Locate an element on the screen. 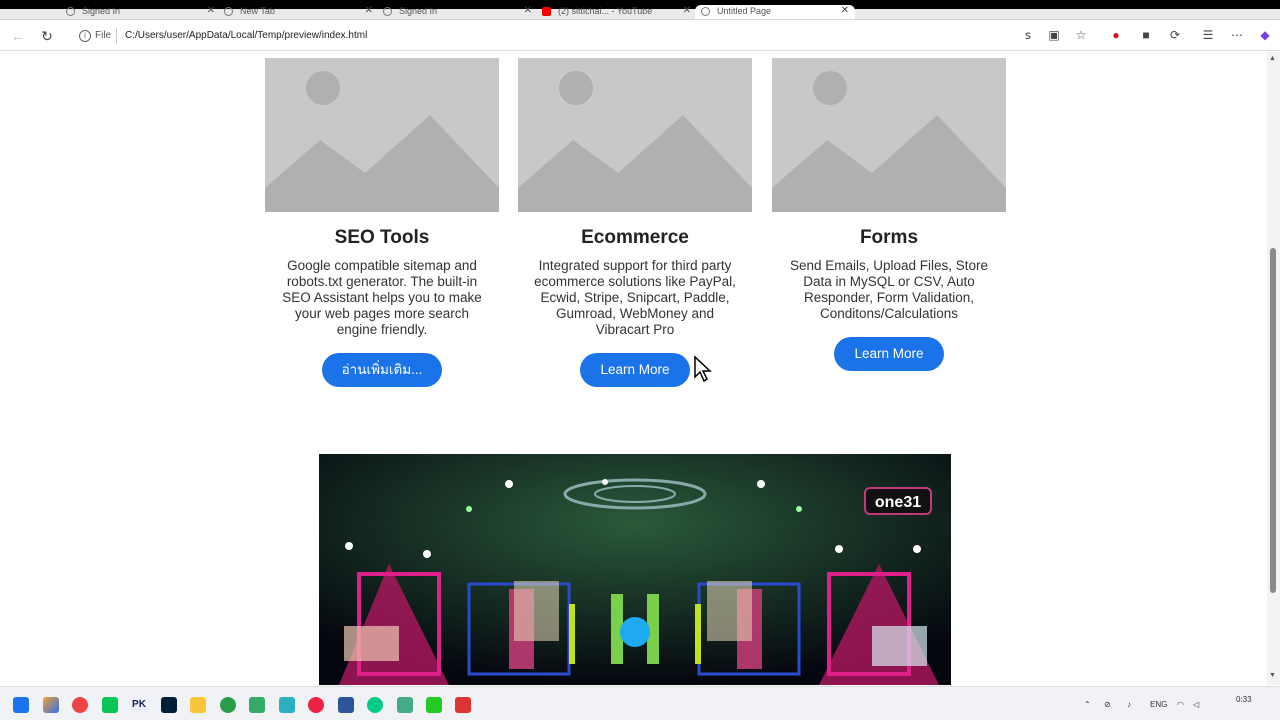  tab-label: New Tab is located at coordinates (257, 11).